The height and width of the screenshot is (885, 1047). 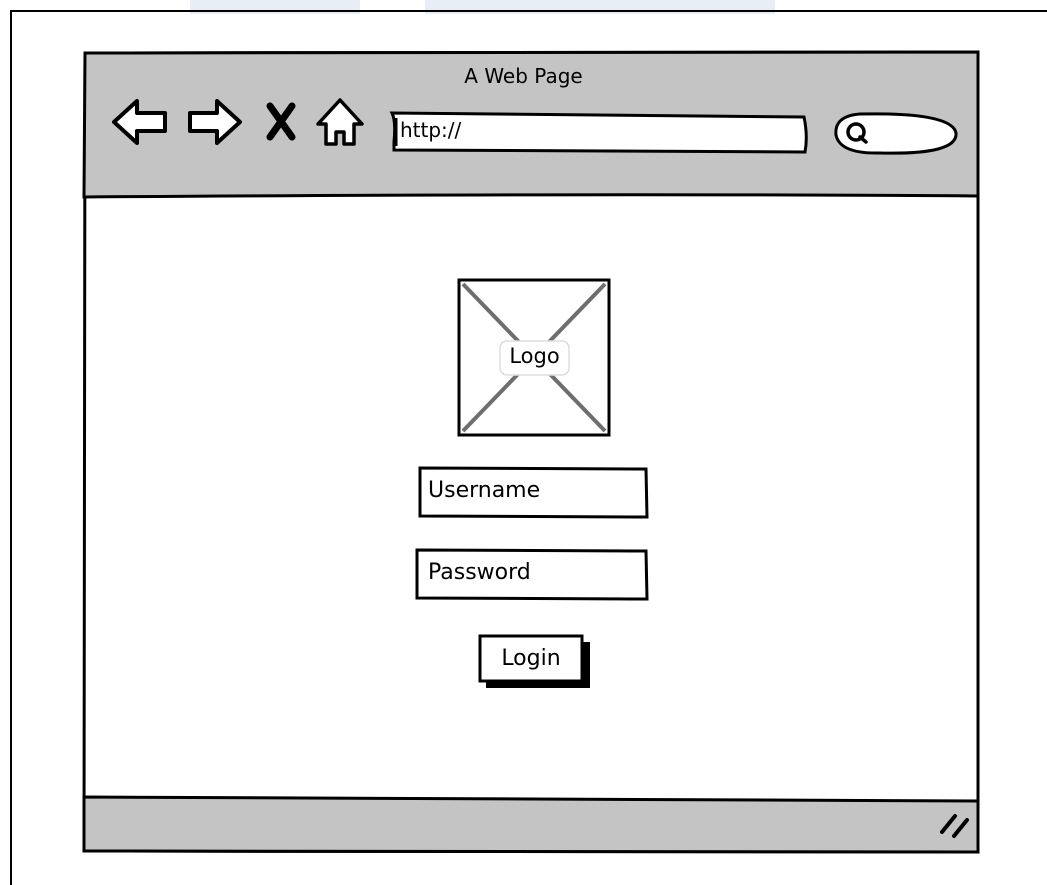 I want to click on username-input: Username, so click(x=484, y=490).